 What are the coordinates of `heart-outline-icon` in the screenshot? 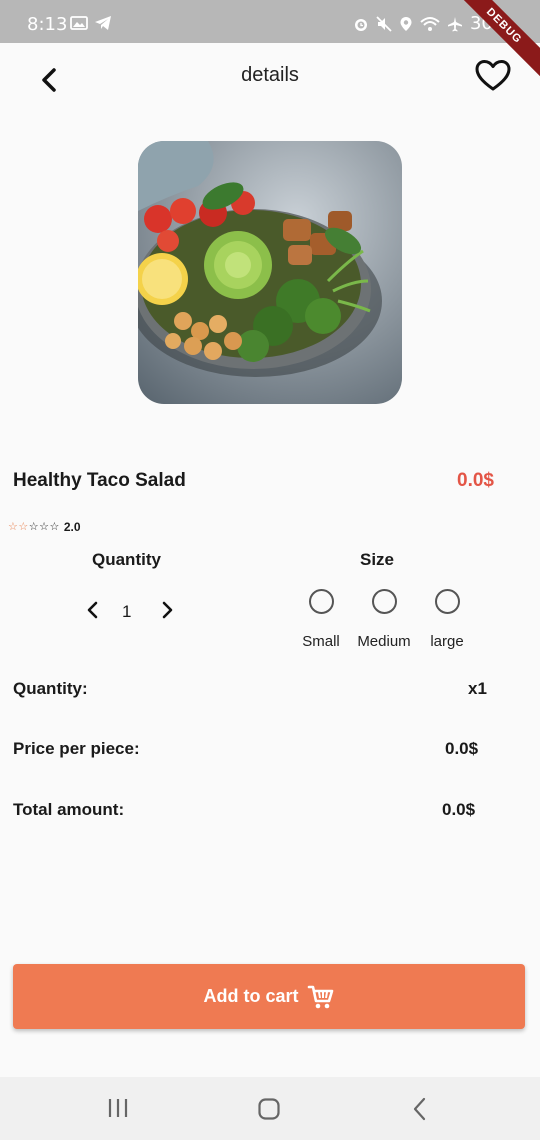 It's located at (493, 75).